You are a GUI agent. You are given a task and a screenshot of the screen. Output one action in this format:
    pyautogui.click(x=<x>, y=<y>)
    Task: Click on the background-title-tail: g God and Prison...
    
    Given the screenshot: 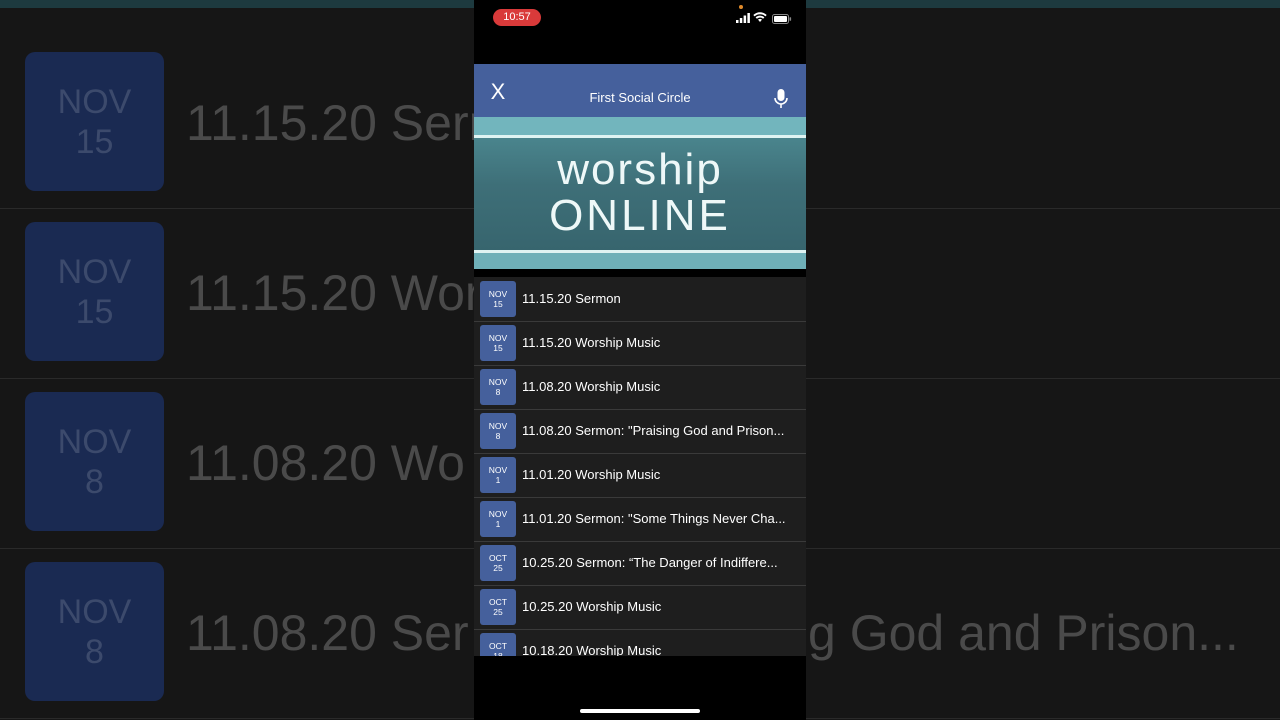 What is the action you would take?
    pyautogui.click(x=1023, y=633)
    